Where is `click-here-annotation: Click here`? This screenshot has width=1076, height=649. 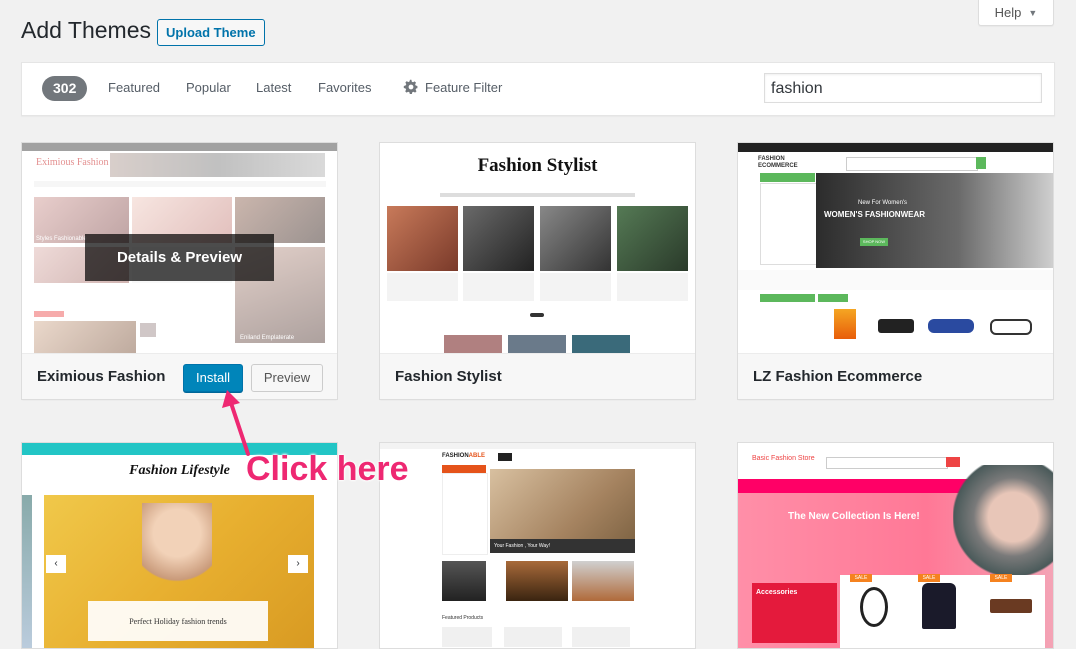
click-here-annotation: Click here is located at coordinates (327, 469).